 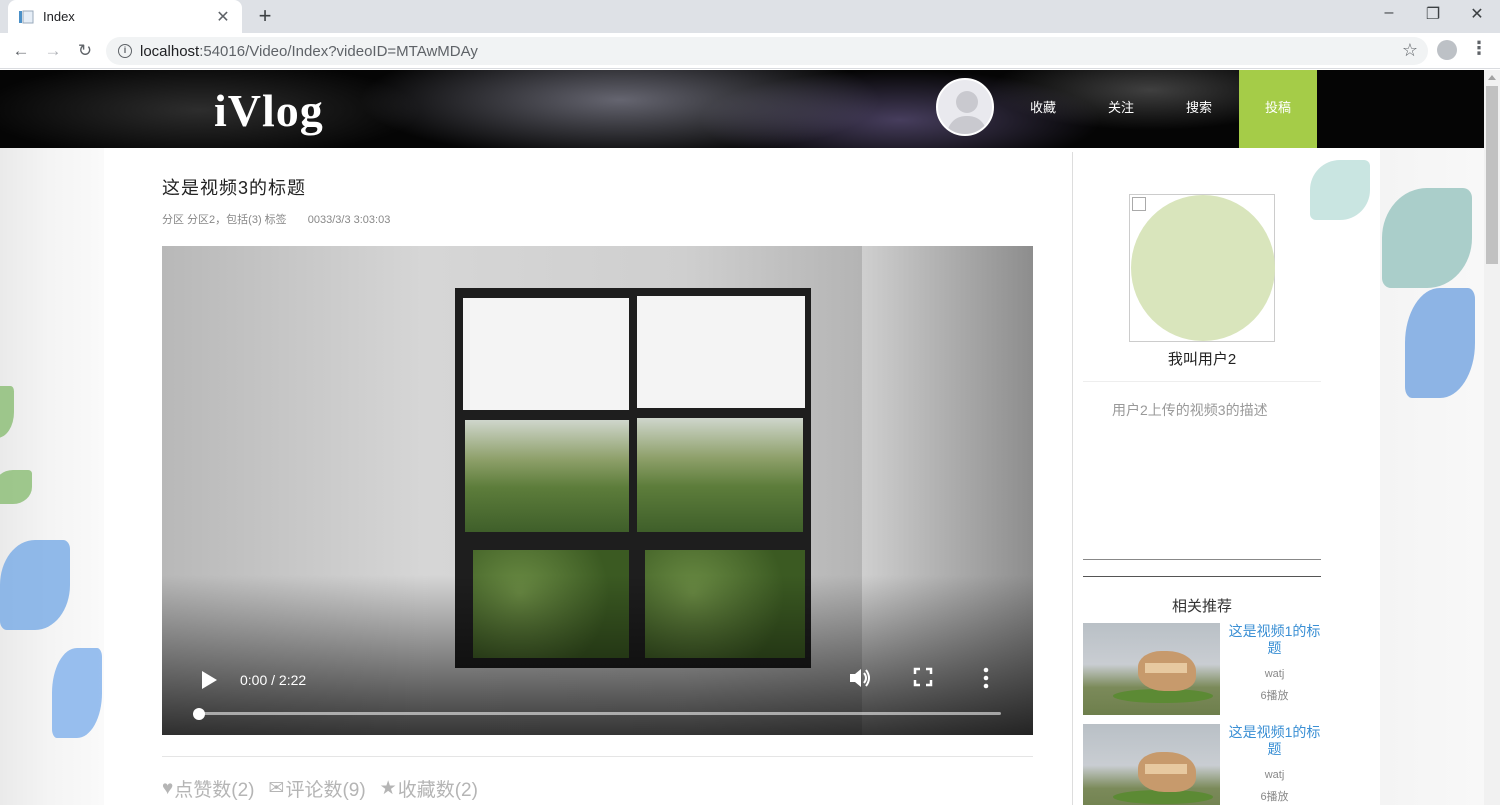 I want to click on nav-favorites: 收藏, so click(x=1043, y=109).